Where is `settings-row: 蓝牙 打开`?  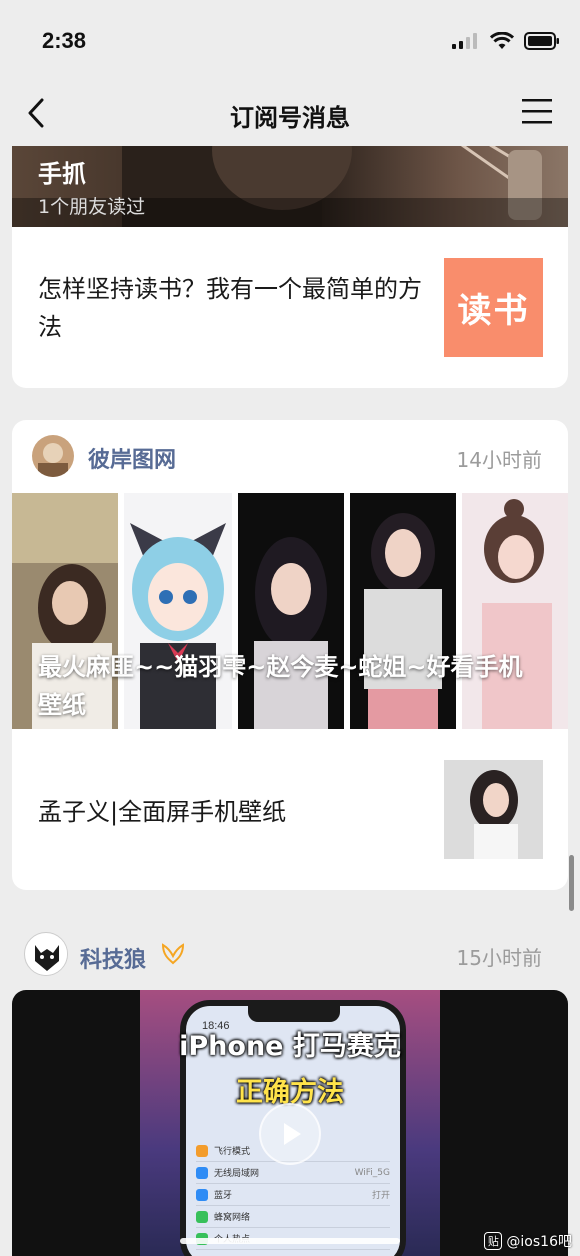
settings-row: 蓝牙 打开 is located at coordinates (293, 1195).